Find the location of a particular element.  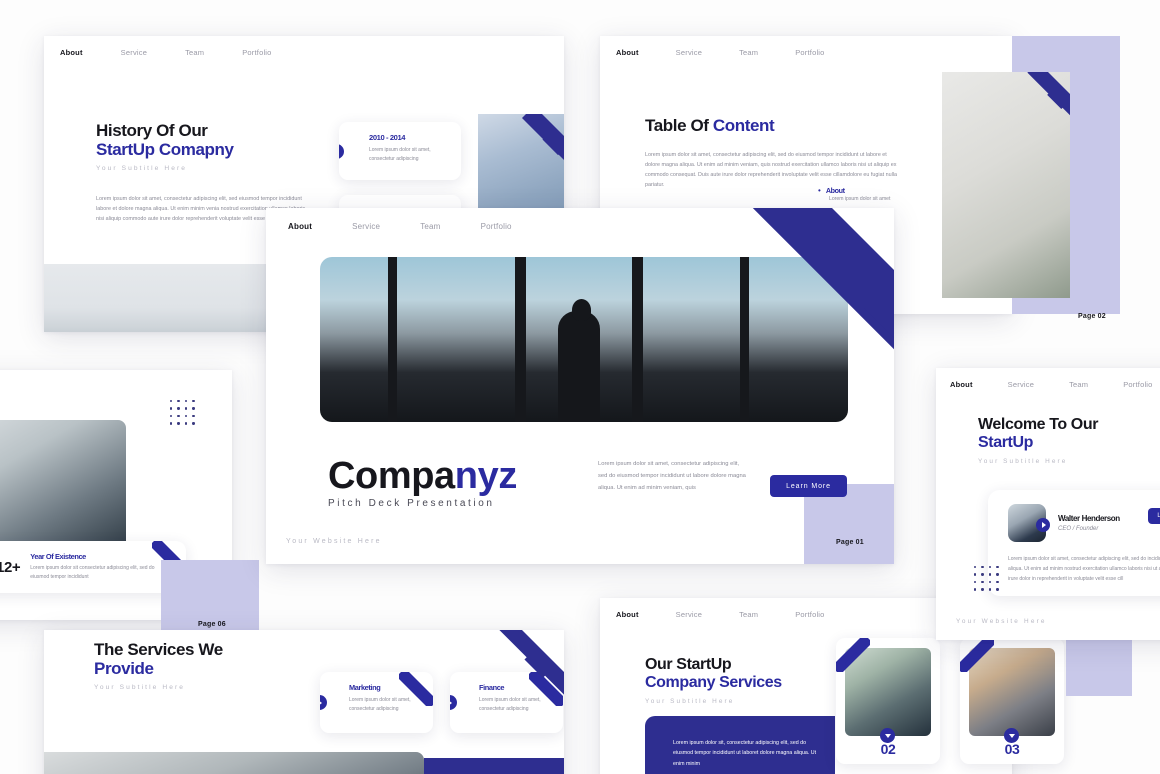

services-banner-text: Lorem ipsum dolor sit amet, consectetur is located at coordinates (494, 766).